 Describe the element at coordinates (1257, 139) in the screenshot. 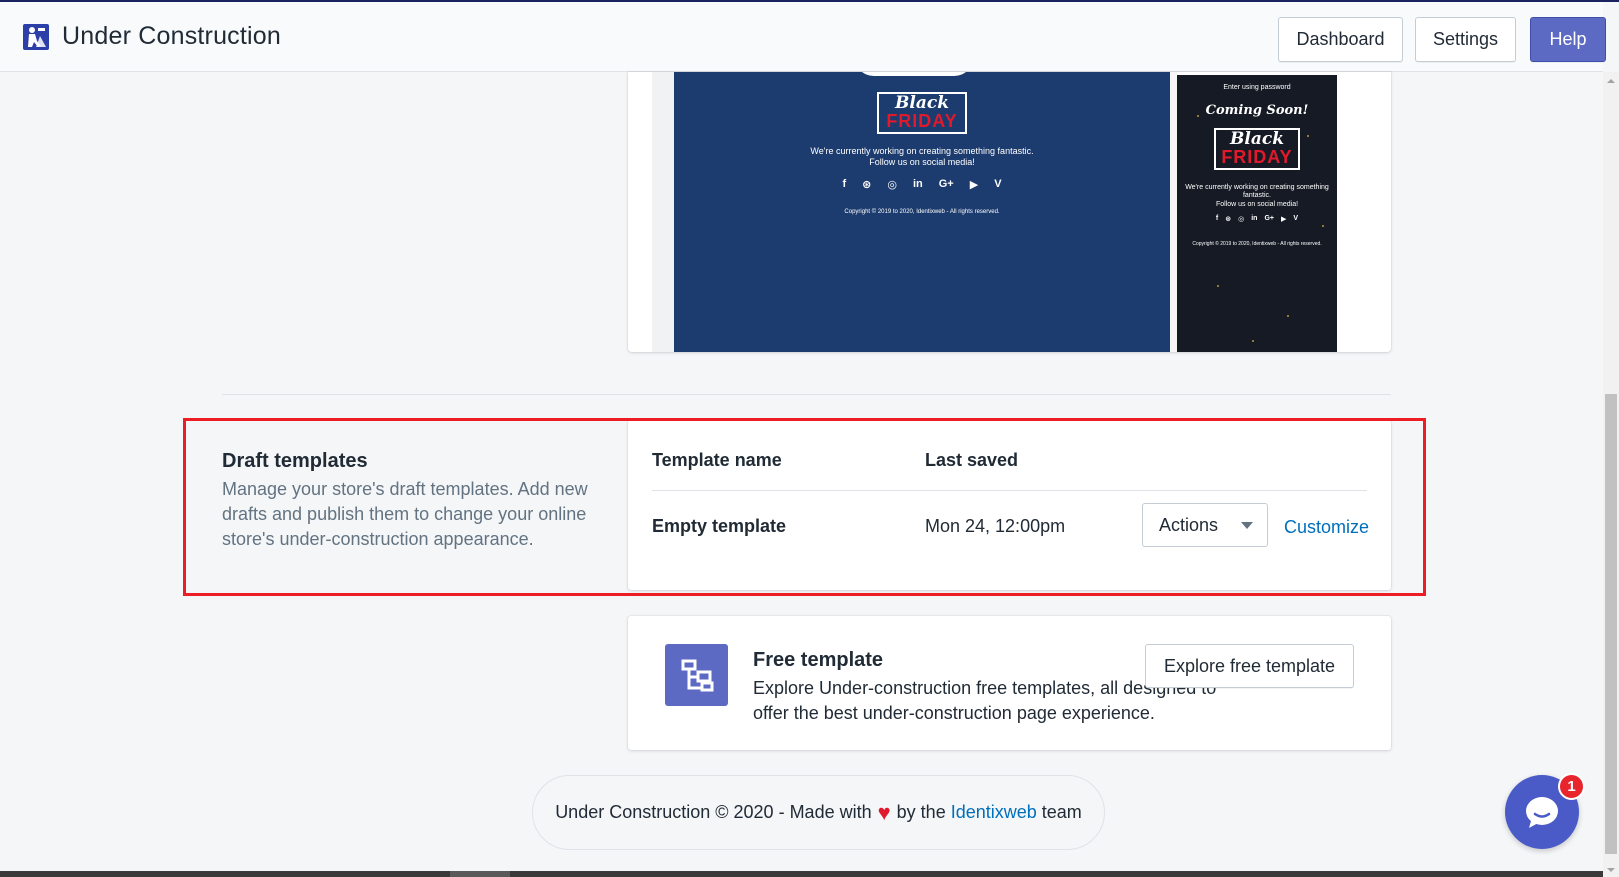

I see `mobile-badge-top-text: Black` at that location.